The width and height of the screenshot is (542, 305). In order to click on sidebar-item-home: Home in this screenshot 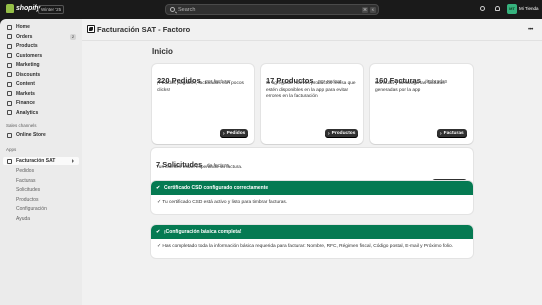, I will do `click(41, 27)`.